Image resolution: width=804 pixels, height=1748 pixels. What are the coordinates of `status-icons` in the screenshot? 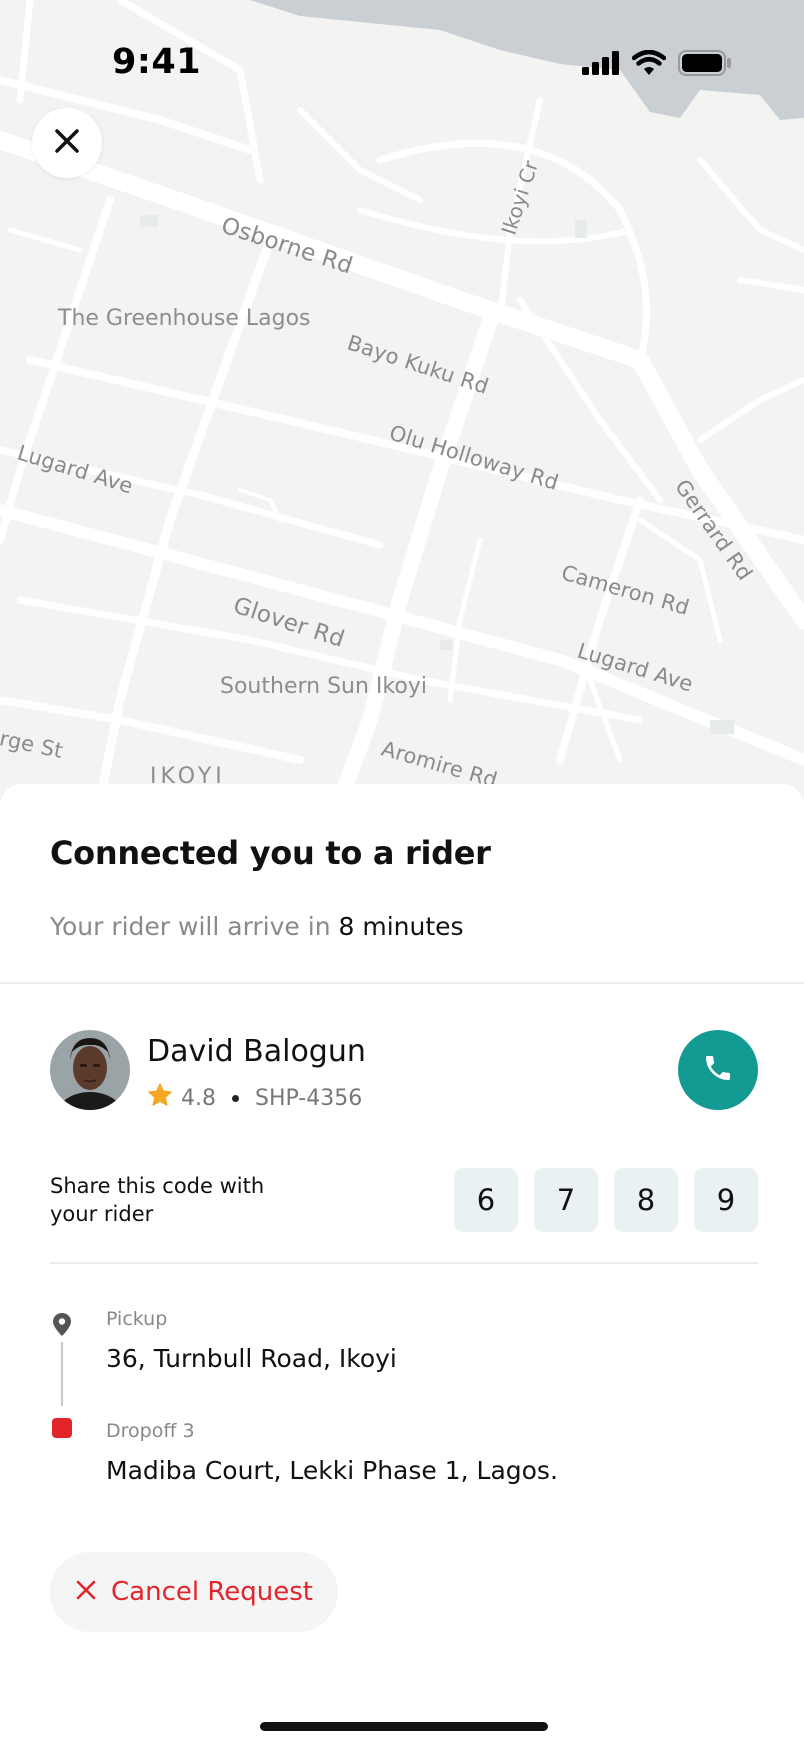 It's located at (657, 65).